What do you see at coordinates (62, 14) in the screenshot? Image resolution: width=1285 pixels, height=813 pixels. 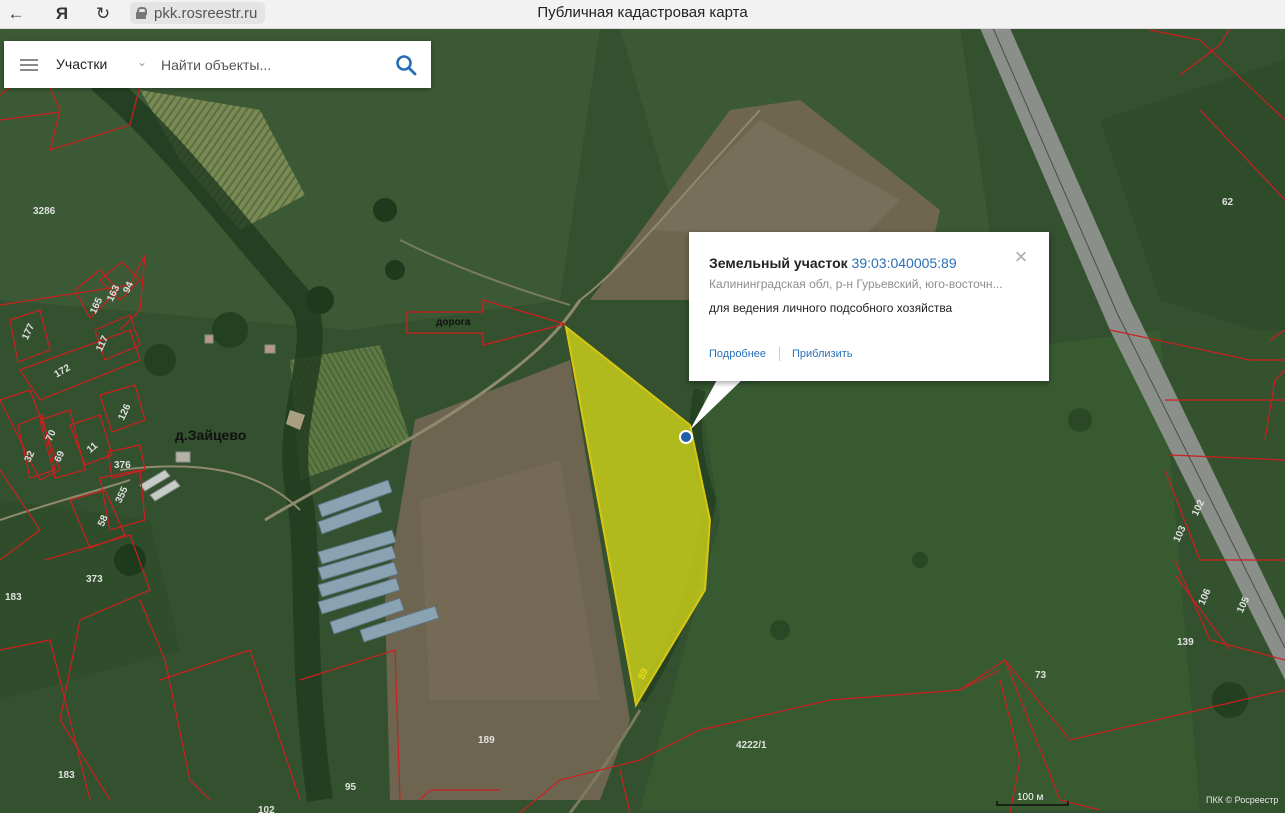 I see `yandex-icon: Я` at bounding box center [62, 14].